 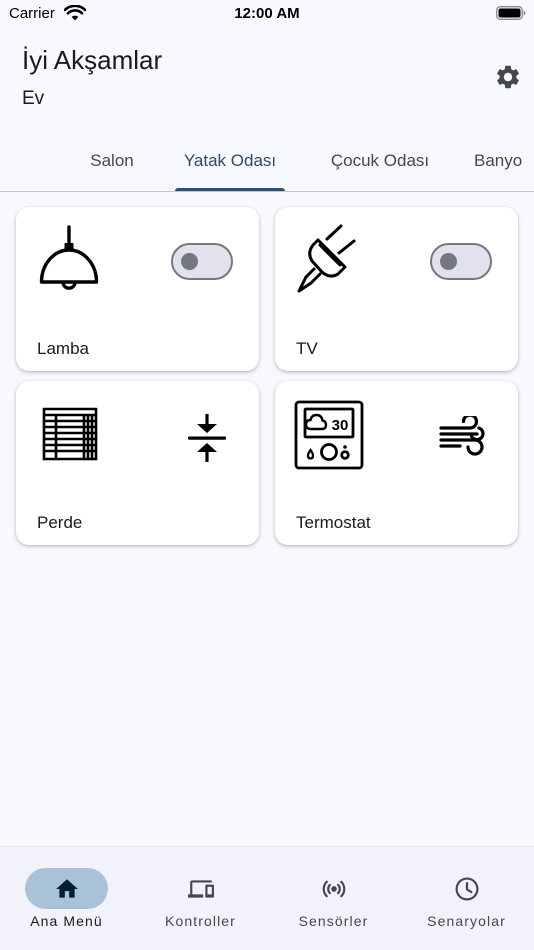 I want to click on nav-ana-menu: Ana Menü, so click(x=66, y=898).